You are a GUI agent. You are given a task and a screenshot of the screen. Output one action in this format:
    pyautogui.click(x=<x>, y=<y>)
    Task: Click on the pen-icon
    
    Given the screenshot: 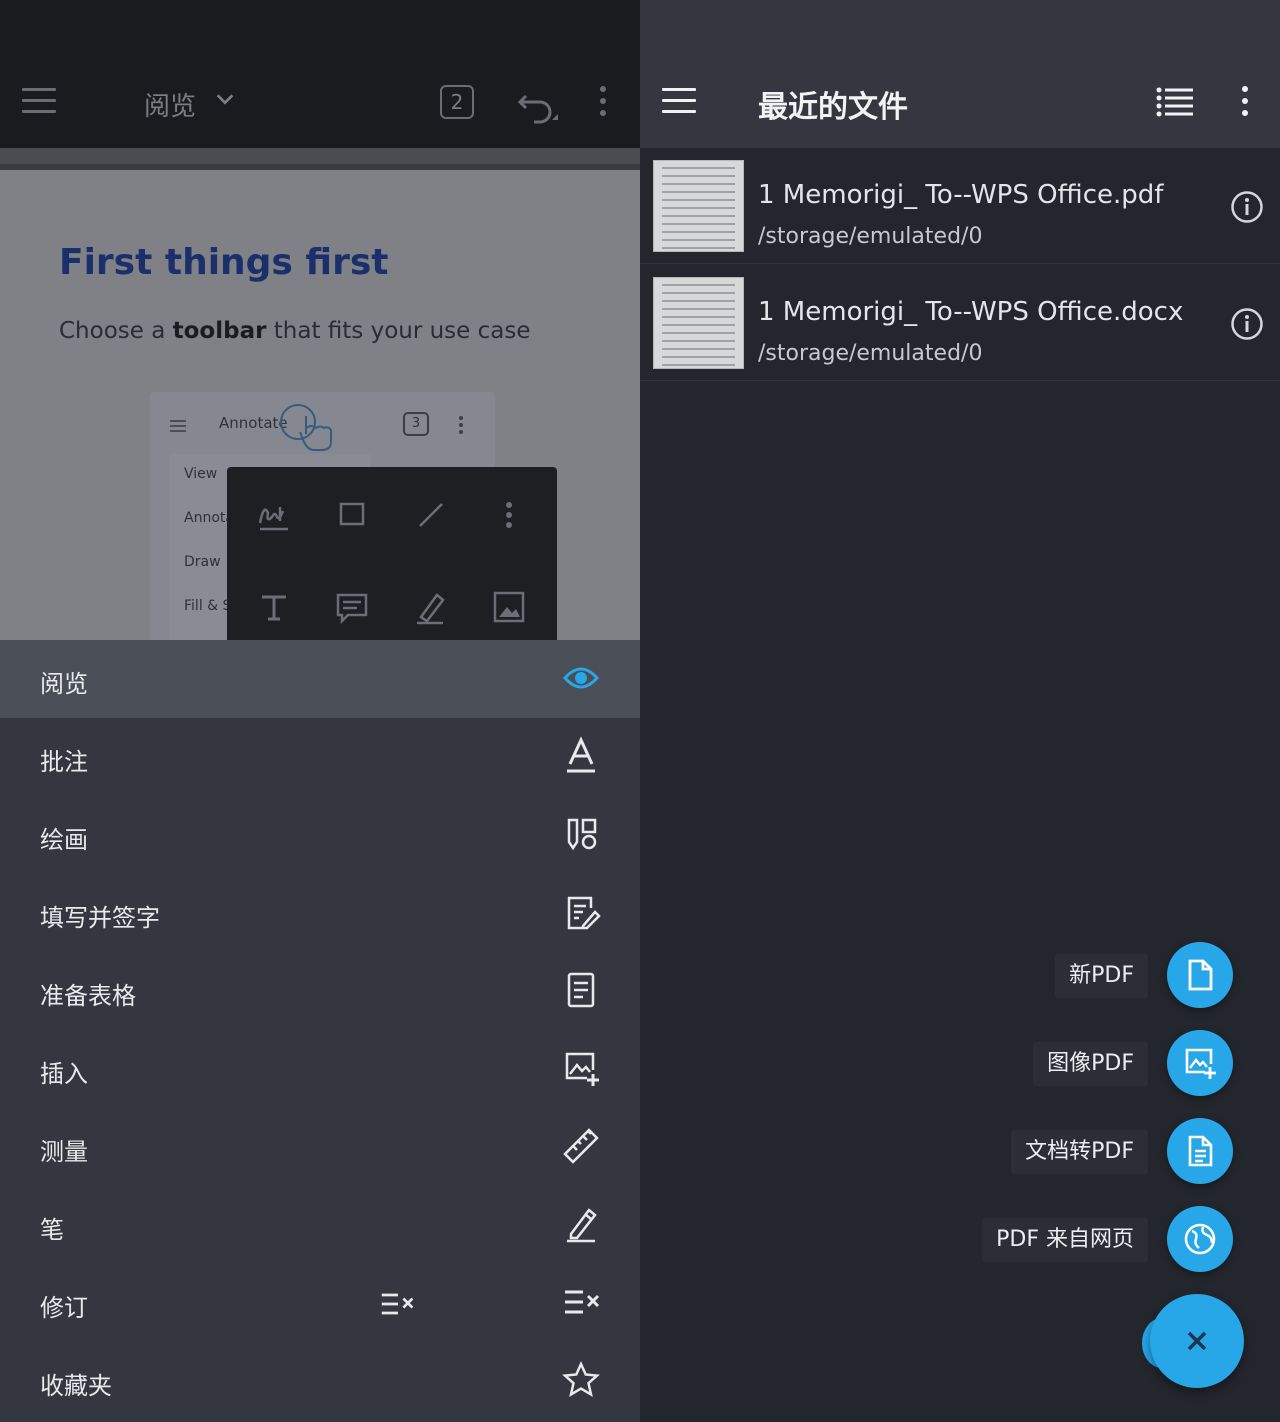 What is the action you would take?
    pyautogui.click(x=582, y=1225)
    